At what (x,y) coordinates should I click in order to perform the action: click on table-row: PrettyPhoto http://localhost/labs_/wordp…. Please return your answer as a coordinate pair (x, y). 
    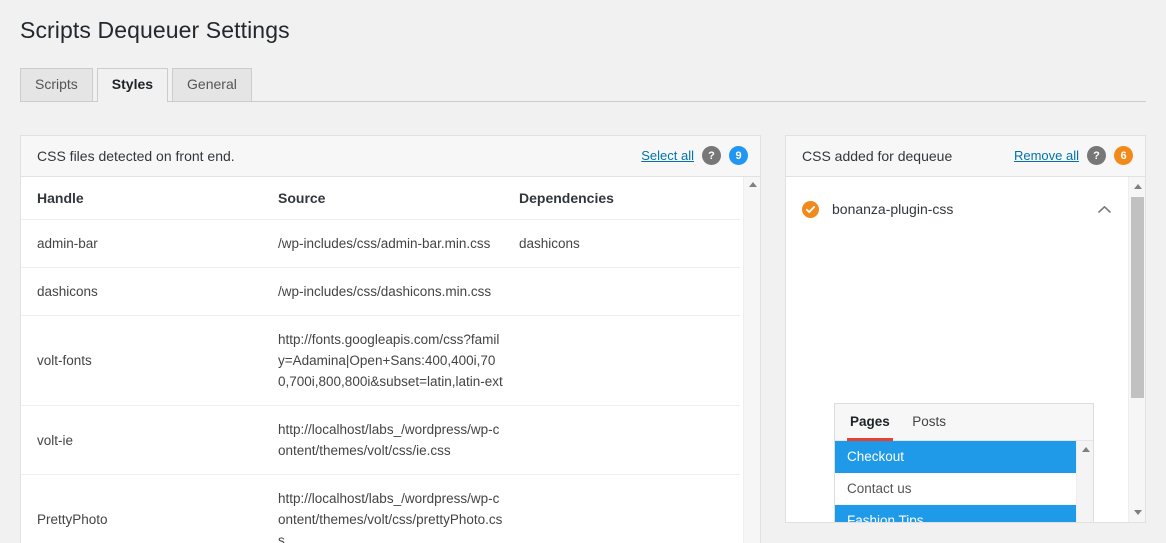
    Looking at the image, I should click on (380, 508).